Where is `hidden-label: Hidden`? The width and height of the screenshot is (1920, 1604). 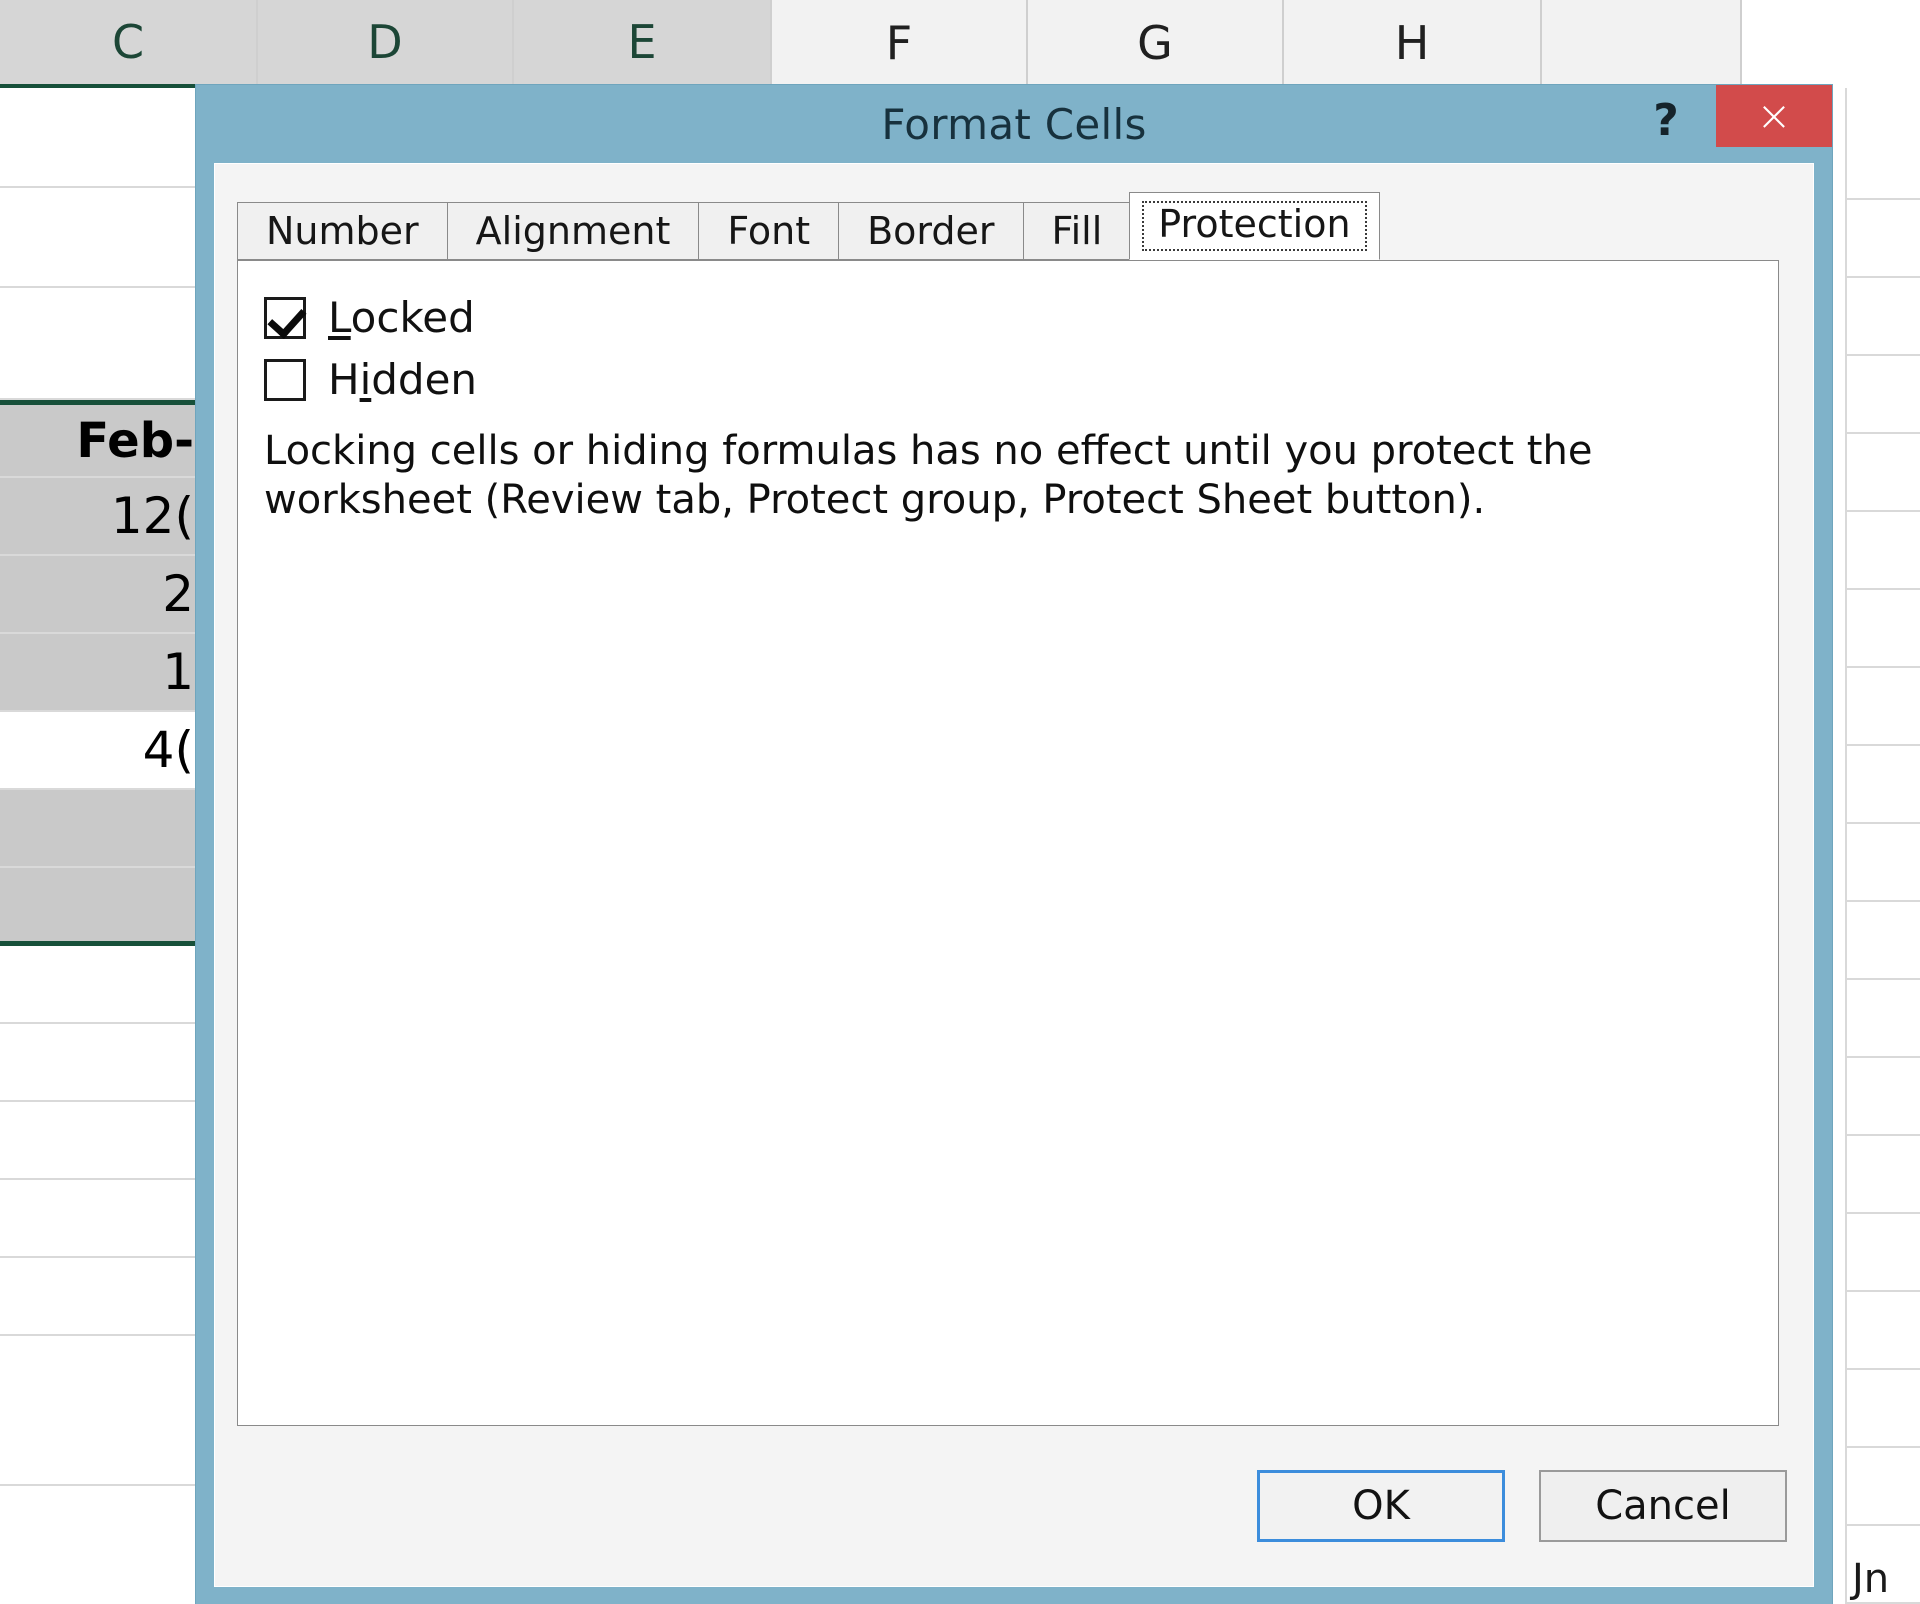
hidden-label: Hidden is located at coordinates (402, 380).